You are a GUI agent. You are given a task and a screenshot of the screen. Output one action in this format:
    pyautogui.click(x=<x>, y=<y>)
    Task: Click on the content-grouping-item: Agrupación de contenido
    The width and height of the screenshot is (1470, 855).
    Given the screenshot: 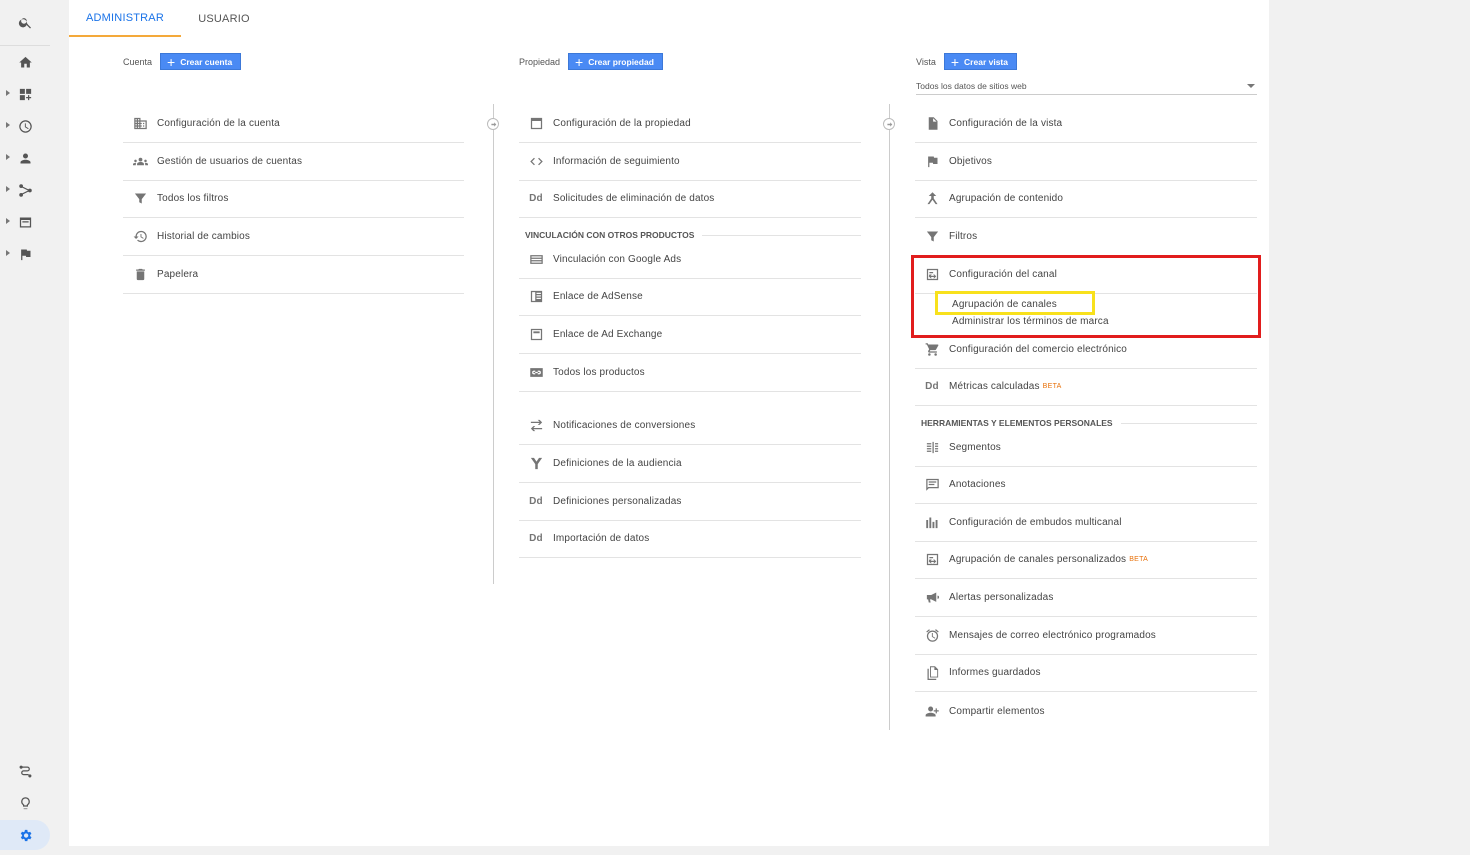 What is the action you would take?
    pyautogui.click(x=1086, y=199)
    